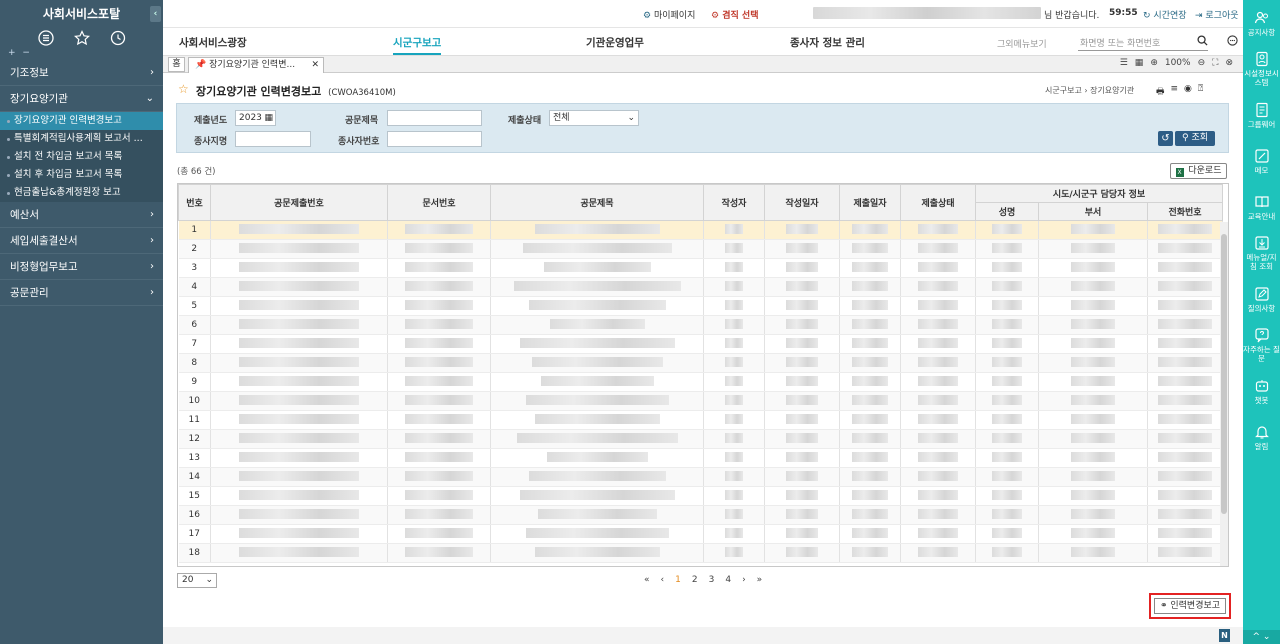  Describe the element at coordinates (81, 215) in the screenshot. I see `sidebar-menu-budget: 예산서 ›` at that location.